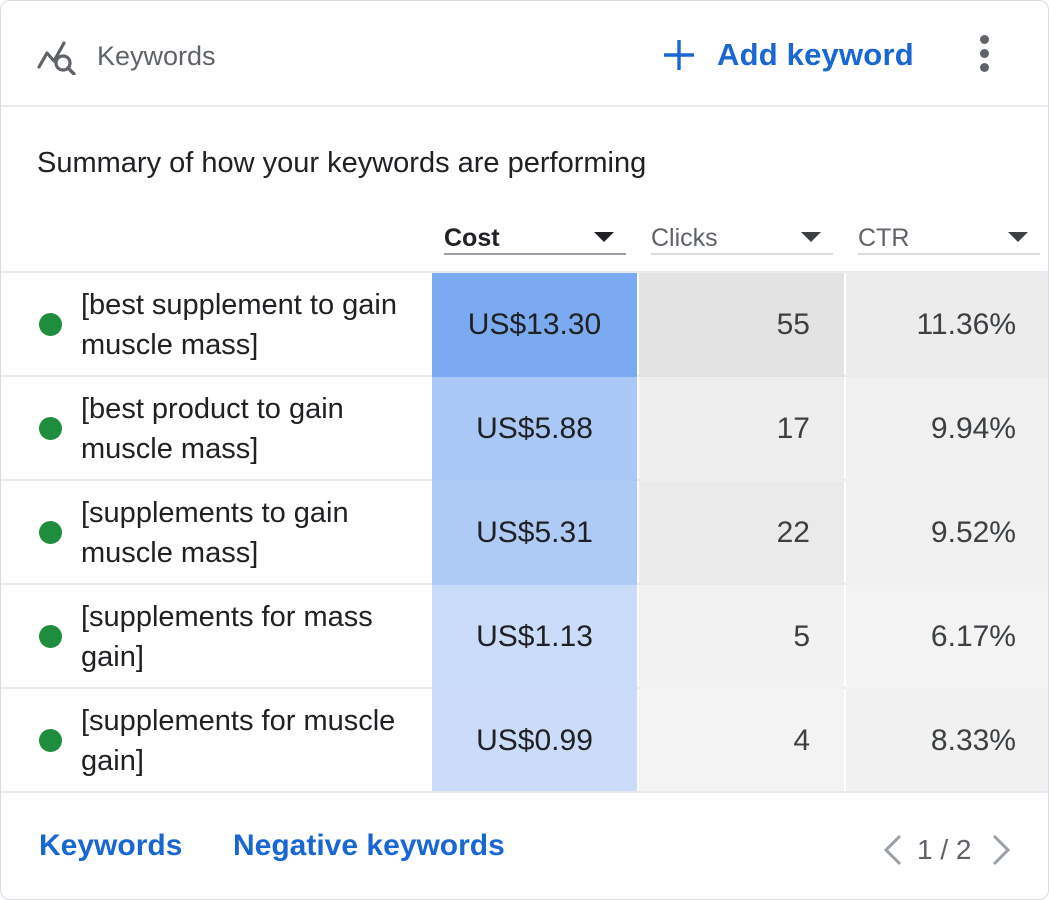 This screenshot has width=1049, height=900. Describe the element at coordinates (741, 325) in the screenshot. I see `clicks-cell: 55` at that location.